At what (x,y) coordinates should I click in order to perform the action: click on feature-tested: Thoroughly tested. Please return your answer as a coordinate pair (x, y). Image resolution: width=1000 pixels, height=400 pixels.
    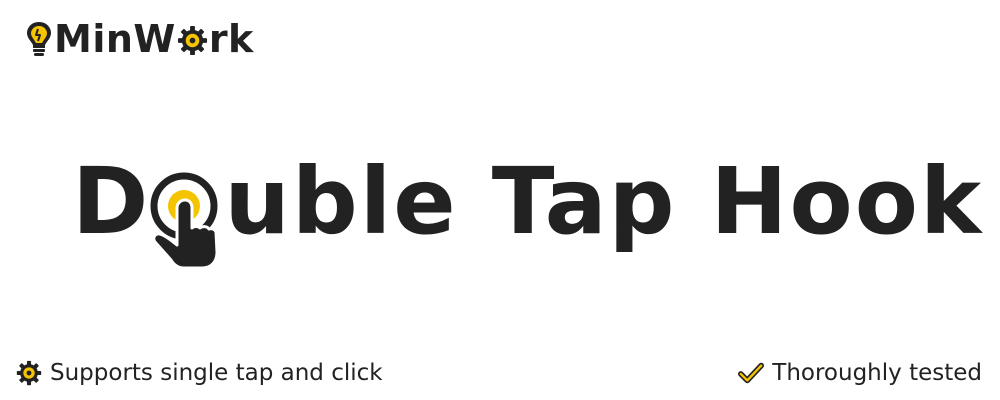
    Looking at the image, I should click on (860, 373).